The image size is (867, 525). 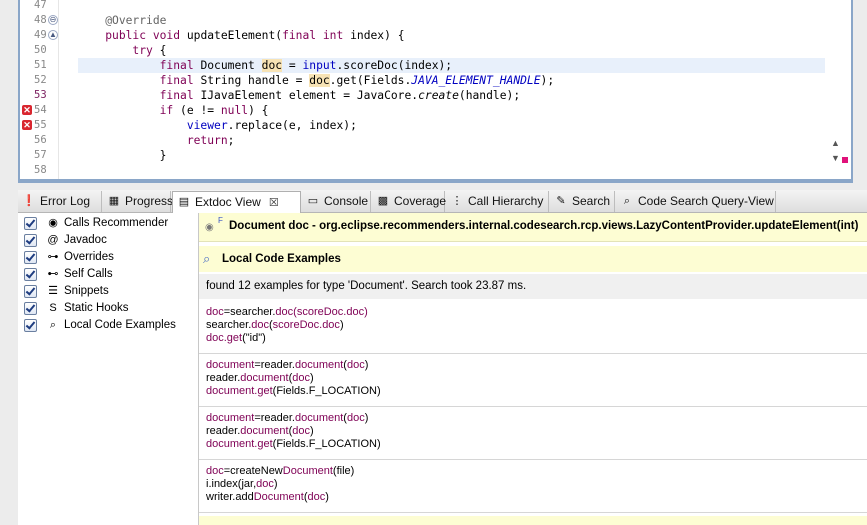 I want to click on extdoc-icon: ▤, so click(x=184, y=202).